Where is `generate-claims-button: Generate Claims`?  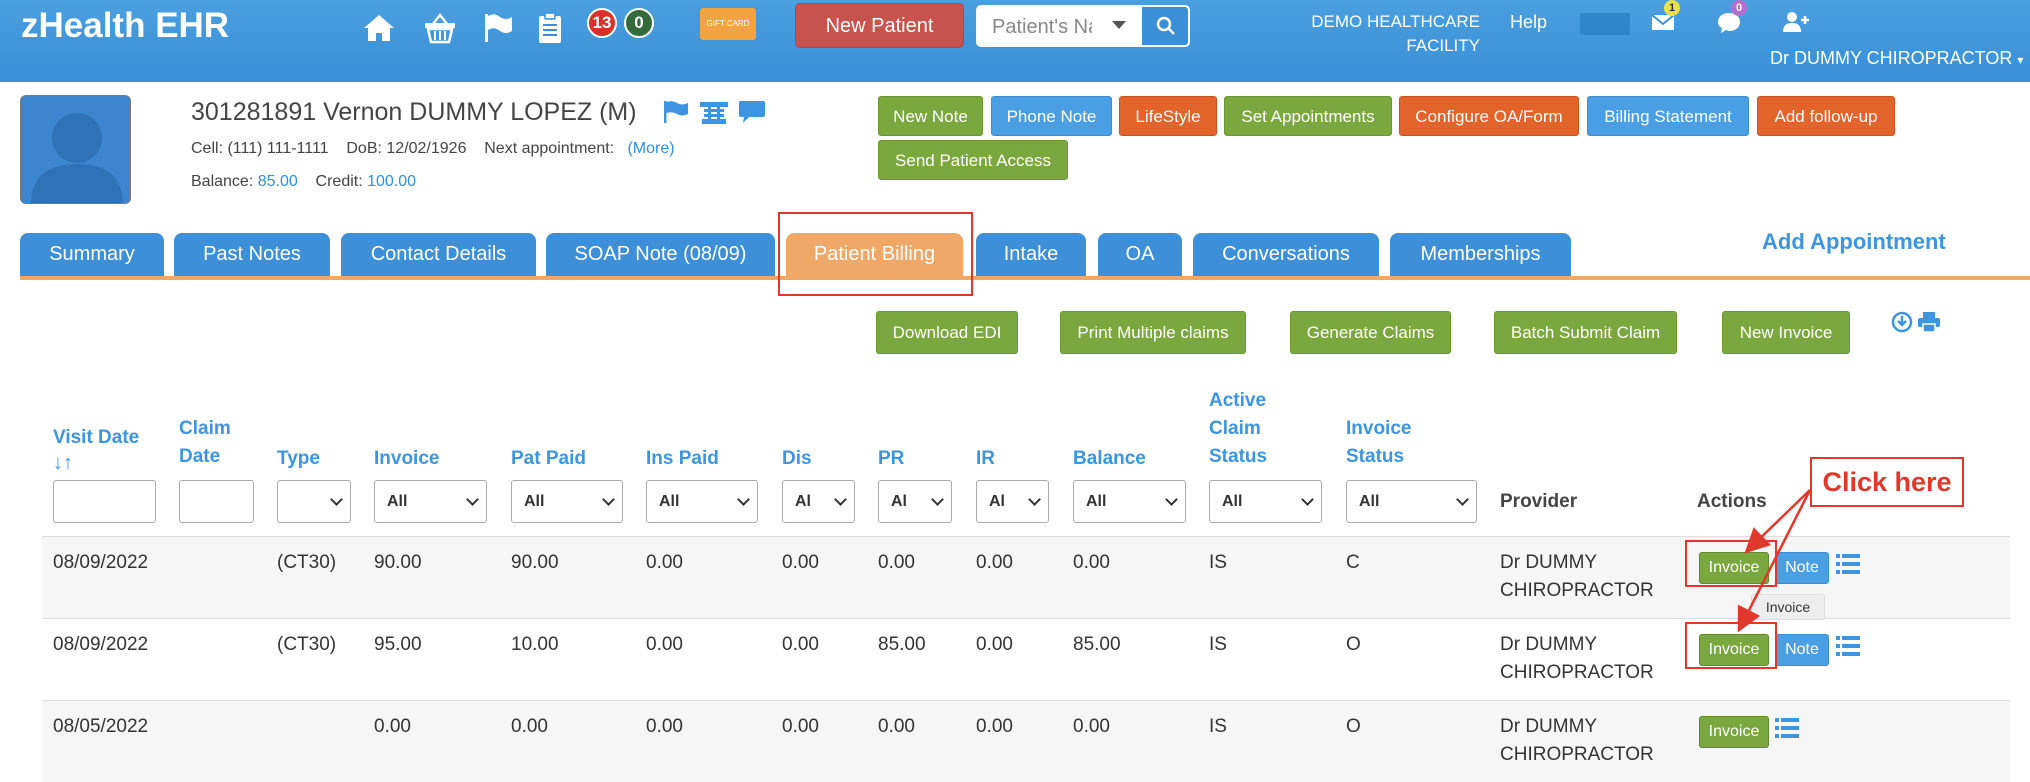 generate-claims-button: Generate Claims is located at coordinates (1370, 332).